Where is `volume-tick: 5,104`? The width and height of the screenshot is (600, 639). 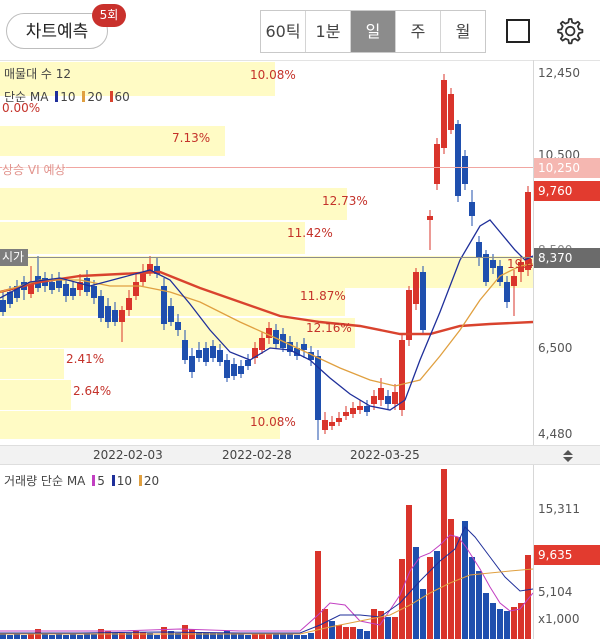 volume-tick: 5,104 is located at coordinates (555, 592).